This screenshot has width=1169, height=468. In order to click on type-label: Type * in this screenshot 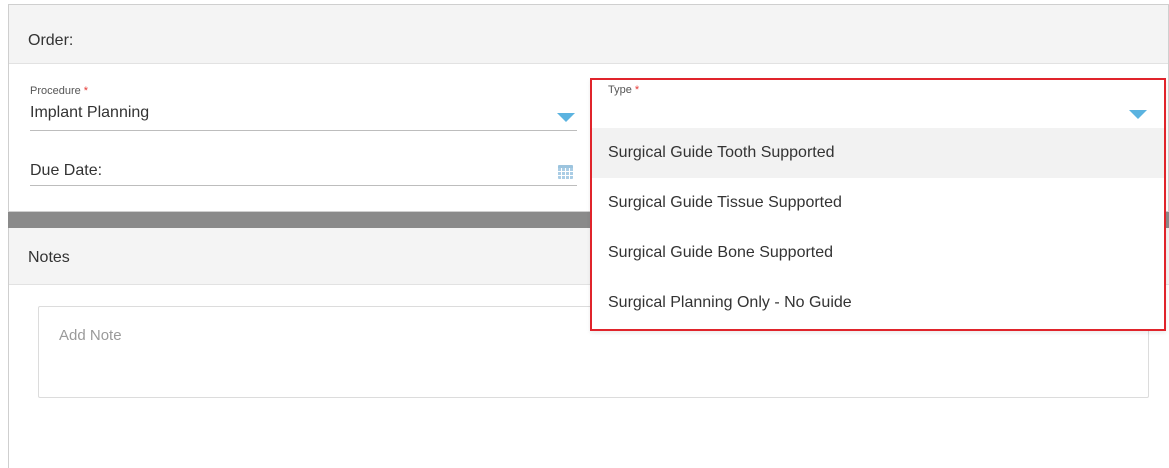, I will do `click(624, 90)`.